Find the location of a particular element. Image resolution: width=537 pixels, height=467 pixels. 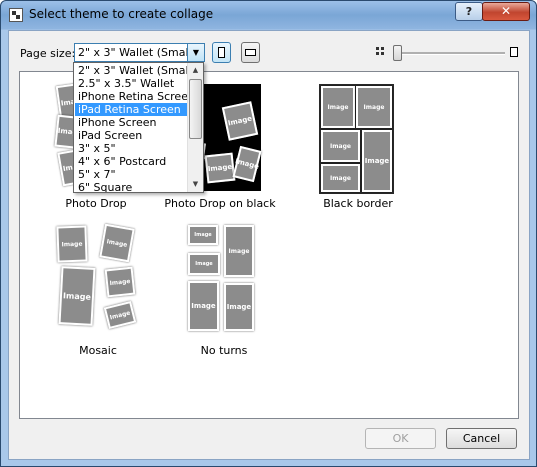

theme-mosaic: Image Image Image Image Image is located at coordinates (93, 281).